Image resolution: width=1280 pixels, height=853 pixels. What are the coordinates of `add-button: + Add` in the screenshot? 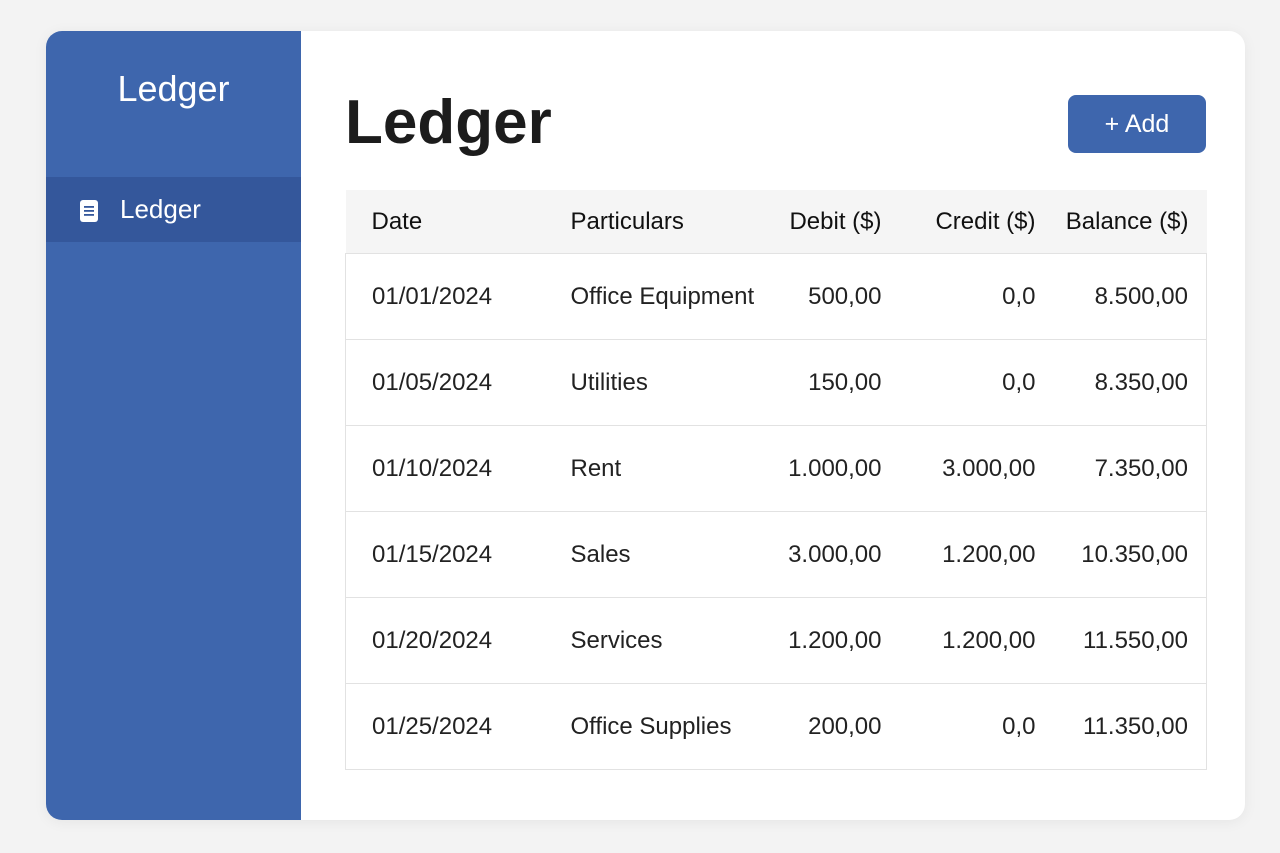 It's located at (1137, 124).